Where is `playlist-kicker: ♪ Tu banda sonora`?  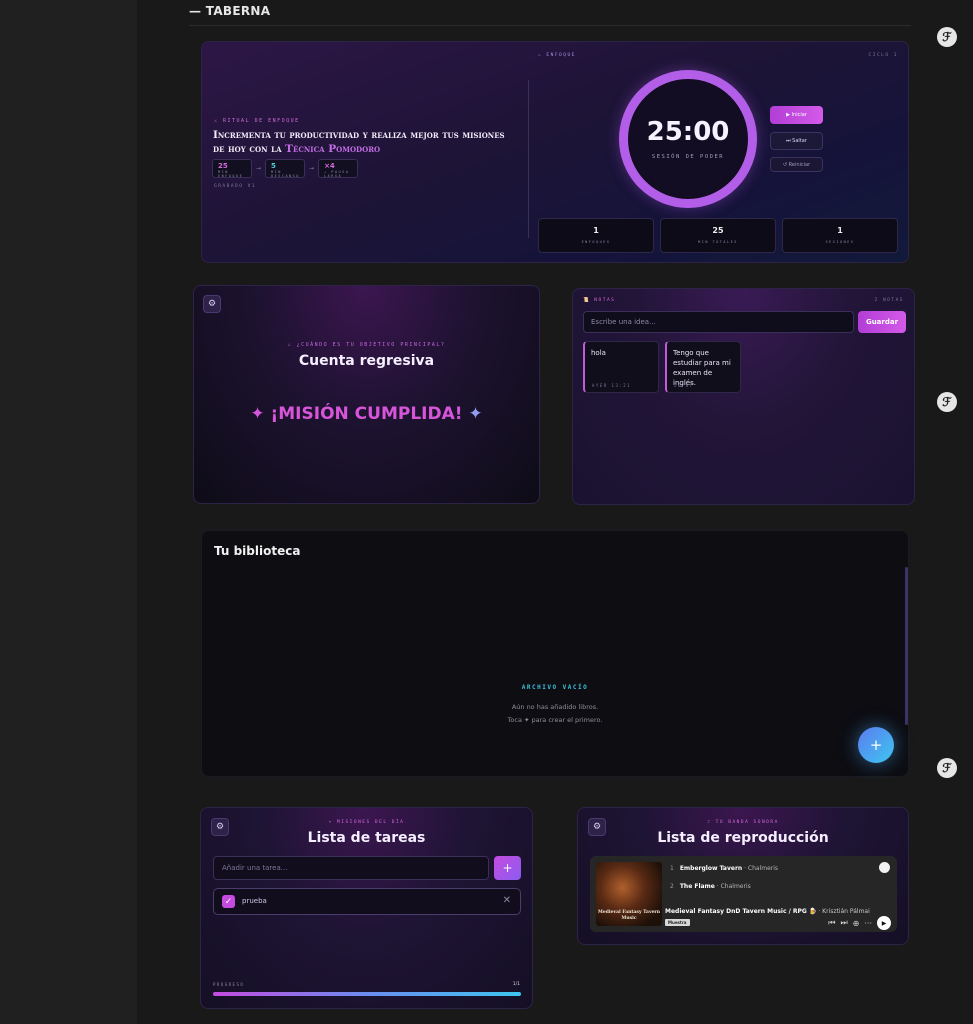 playlist-kicker: ♪ Tu banda sonora is located at coordinates (743, 822).